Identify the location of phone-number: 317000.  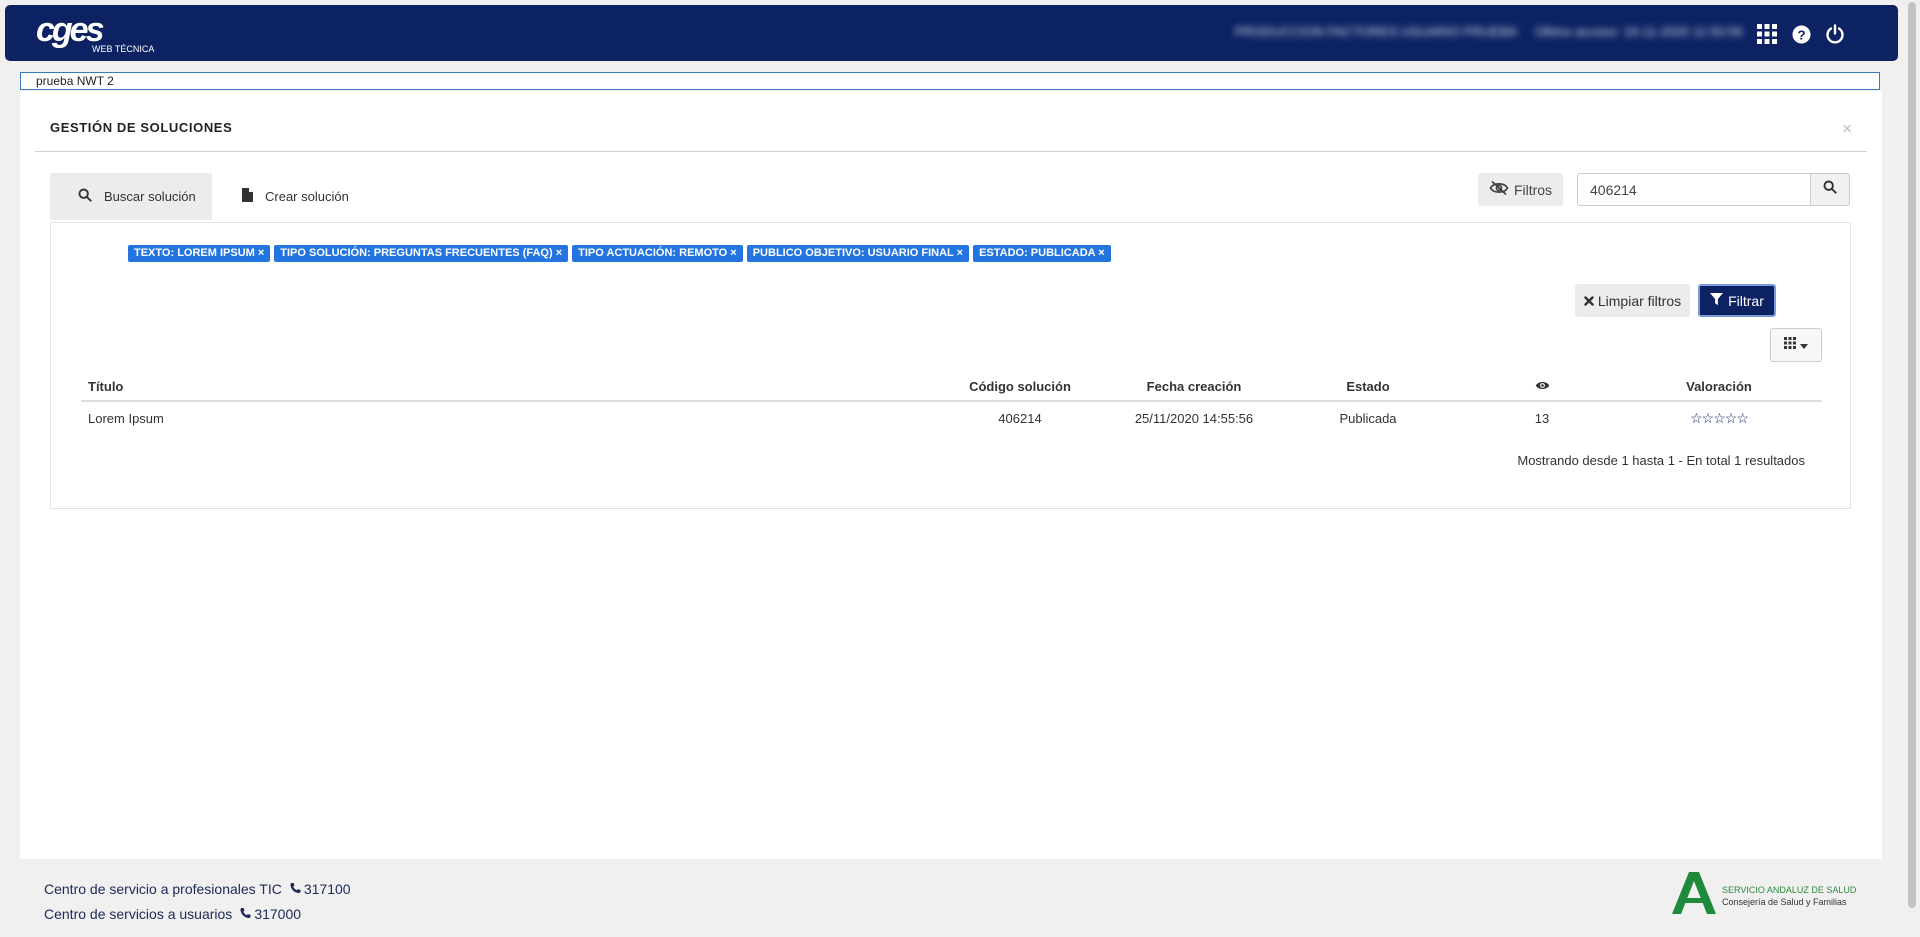
(278, 914).